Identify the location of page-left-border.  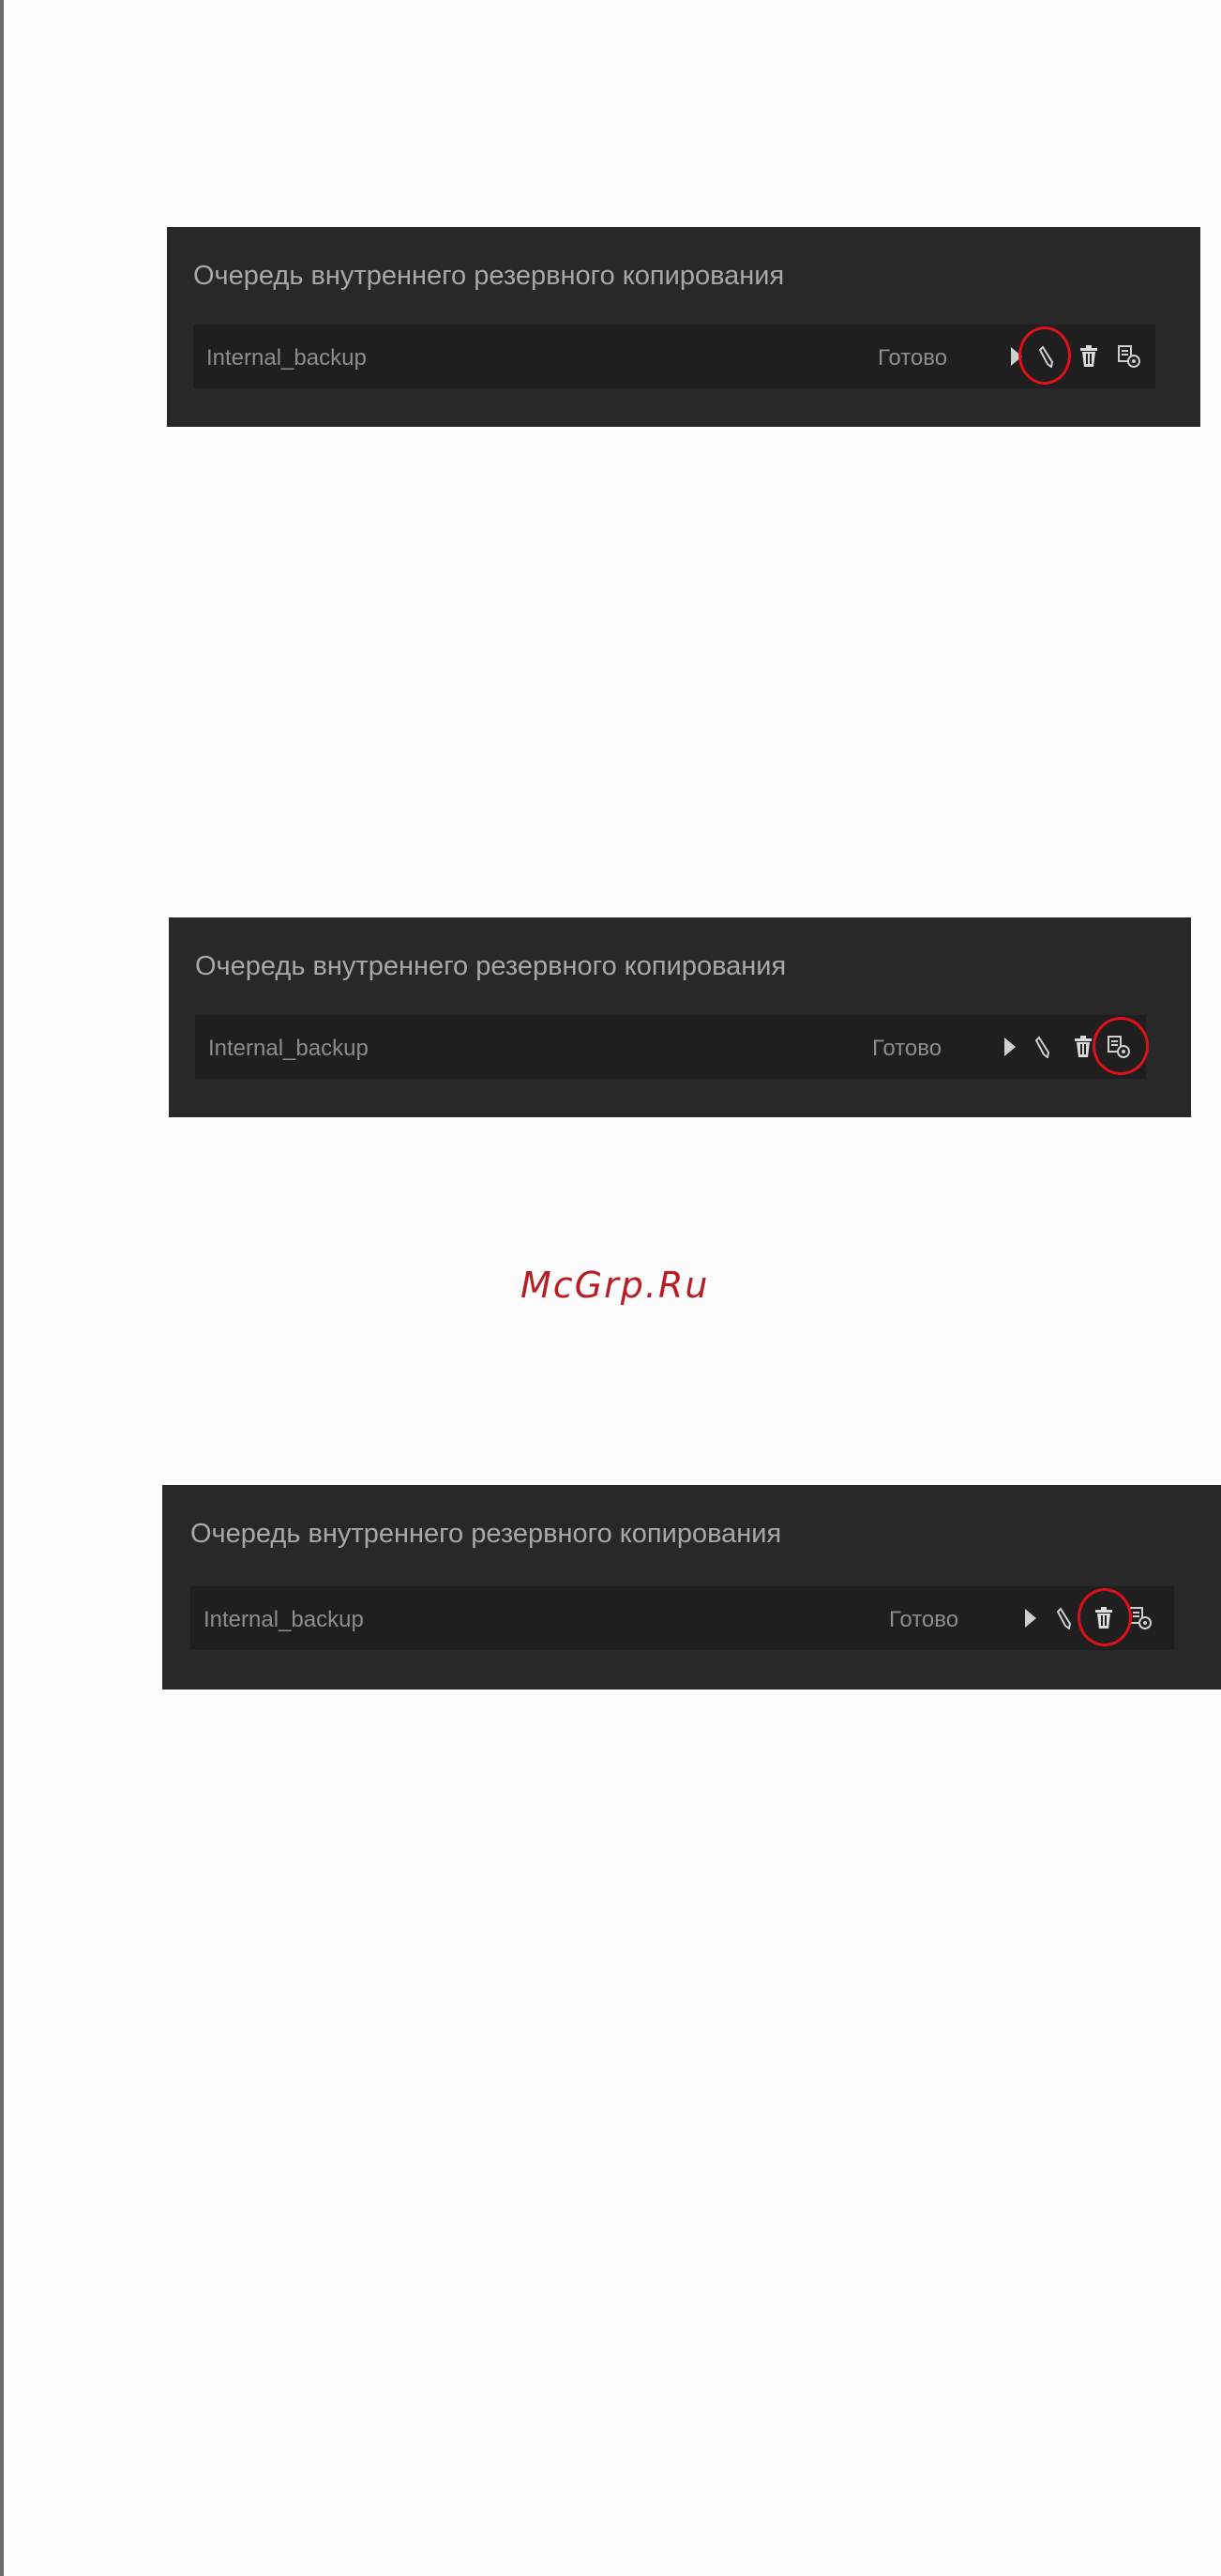
(2, 1288).